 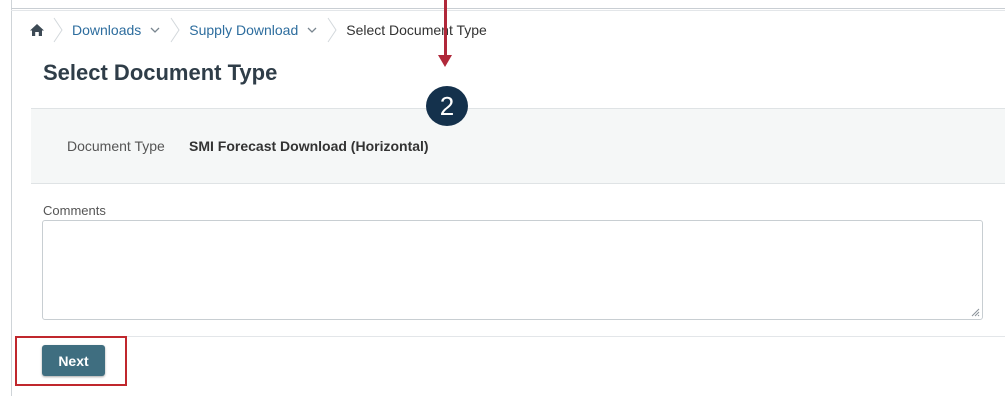 I want to click on document-type-value: SMI Forecast Download (Horizontal), so click(x=309, y=146).